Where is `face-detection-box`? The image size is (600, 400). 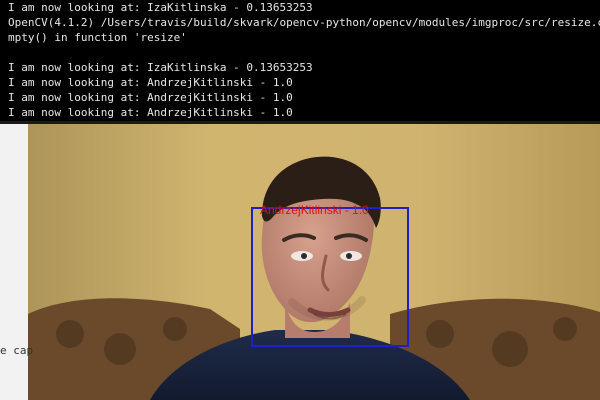
face-detection-box is located at coordinates (330, 277).